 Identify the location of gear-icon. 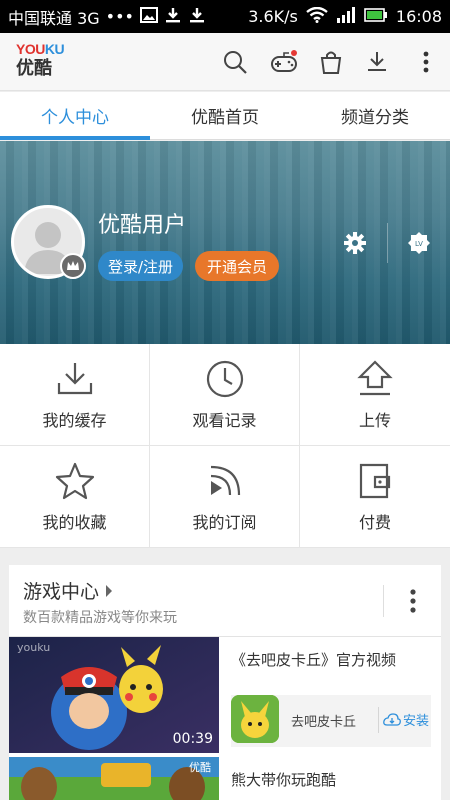
(355, 243).